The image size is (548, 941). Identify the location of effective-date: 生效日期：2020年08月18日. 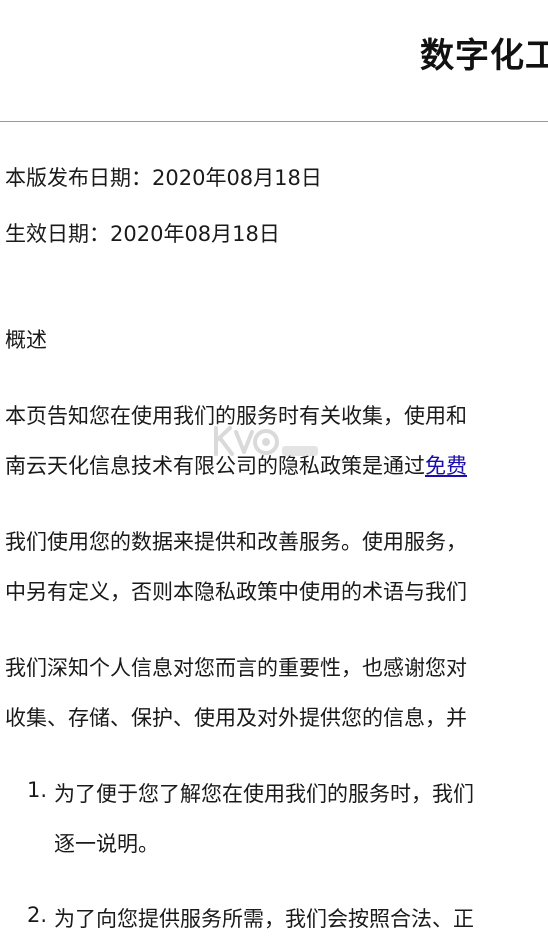
(142, 234).